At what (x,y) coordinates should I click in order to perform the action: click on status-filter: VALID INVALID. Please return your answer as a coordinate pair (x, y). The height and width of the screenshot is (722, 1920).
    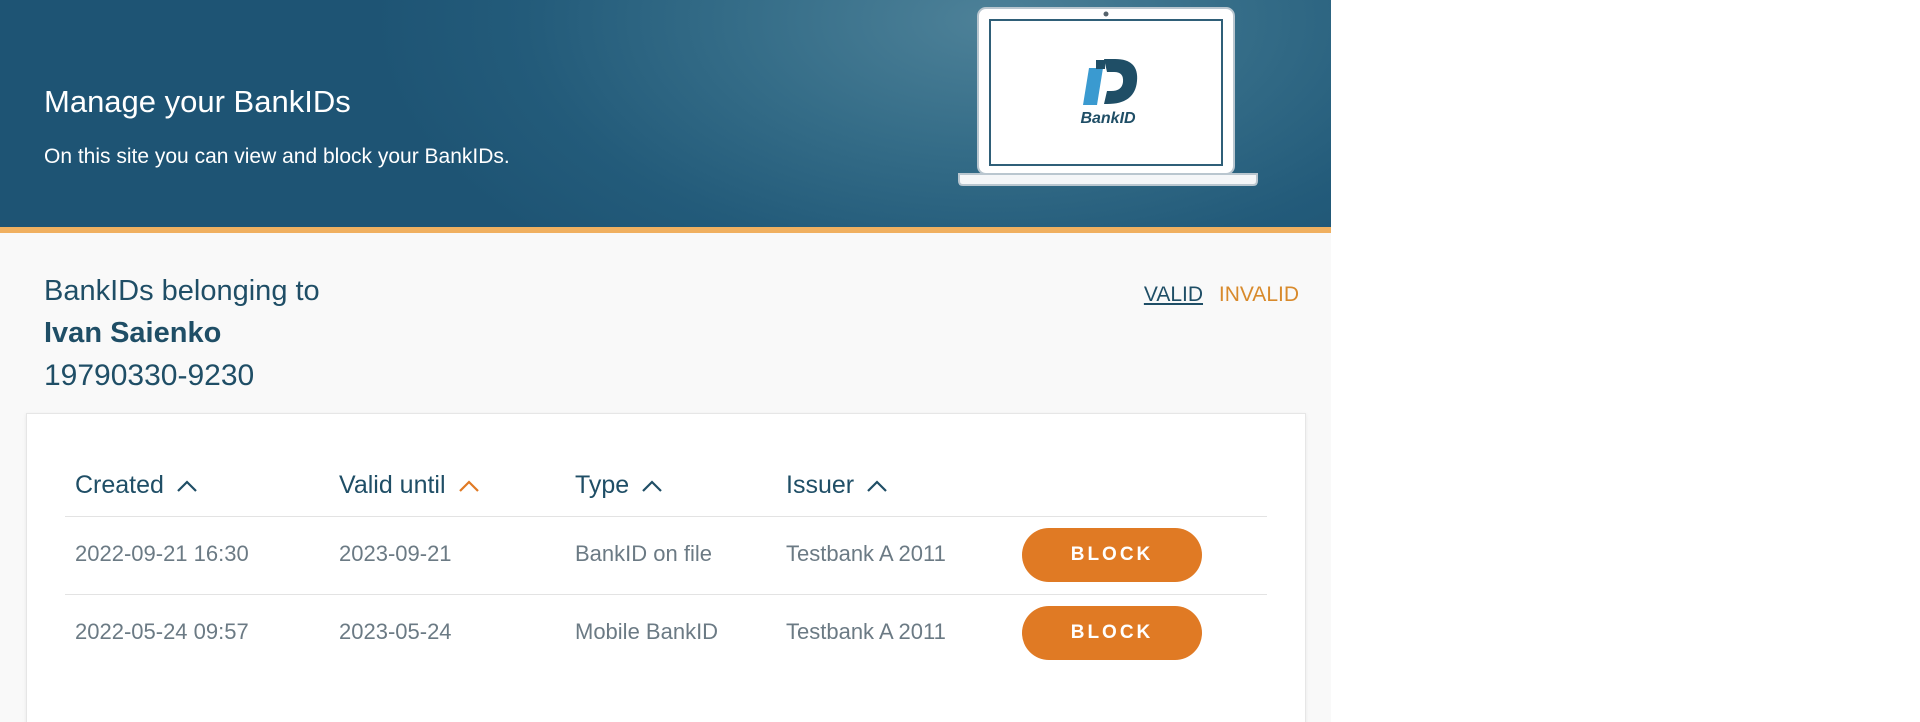
    Looking at the image, I should click on (1221, 295).